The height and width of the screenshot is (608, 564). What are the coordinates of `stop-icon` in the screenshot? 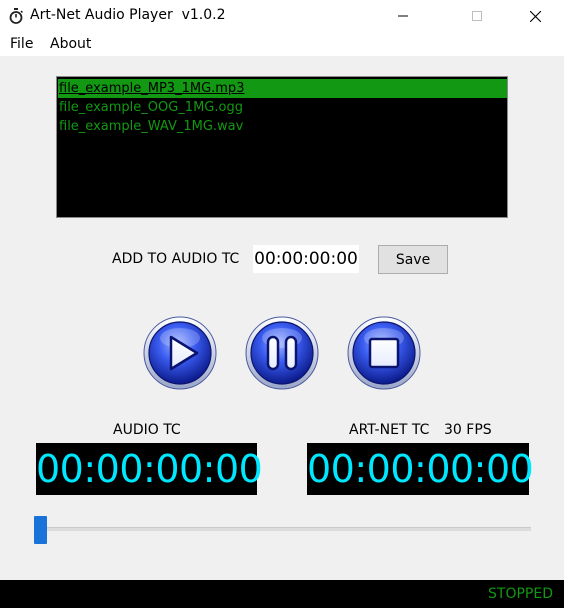 It's located at (384, 353).